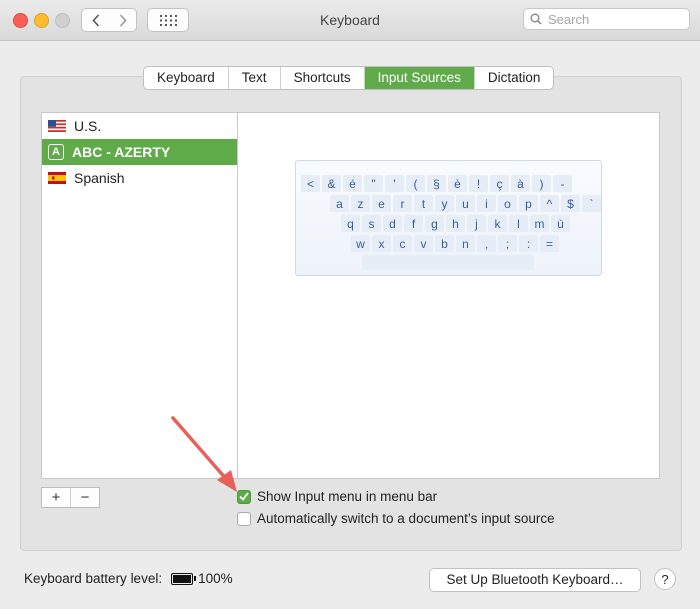  What do you see at coordinates (373, 183) in the screenshot?
I see `keyboard-key: "` at bounding box center [373, 183].